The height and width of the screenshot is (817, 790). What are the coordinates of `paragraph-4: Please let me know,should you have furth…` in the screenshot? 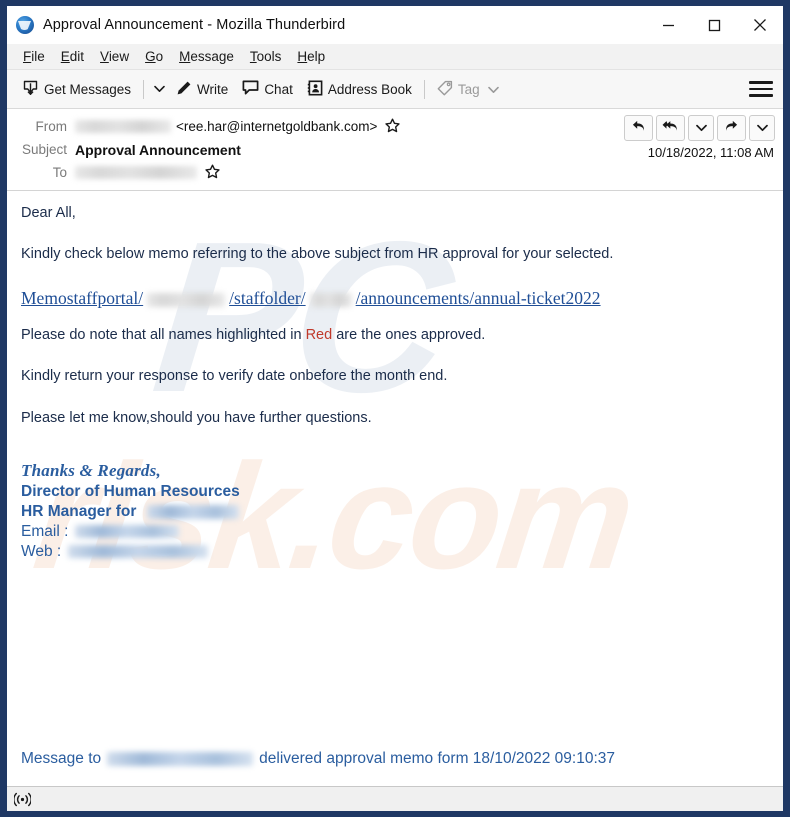 It's located at (196, 417).